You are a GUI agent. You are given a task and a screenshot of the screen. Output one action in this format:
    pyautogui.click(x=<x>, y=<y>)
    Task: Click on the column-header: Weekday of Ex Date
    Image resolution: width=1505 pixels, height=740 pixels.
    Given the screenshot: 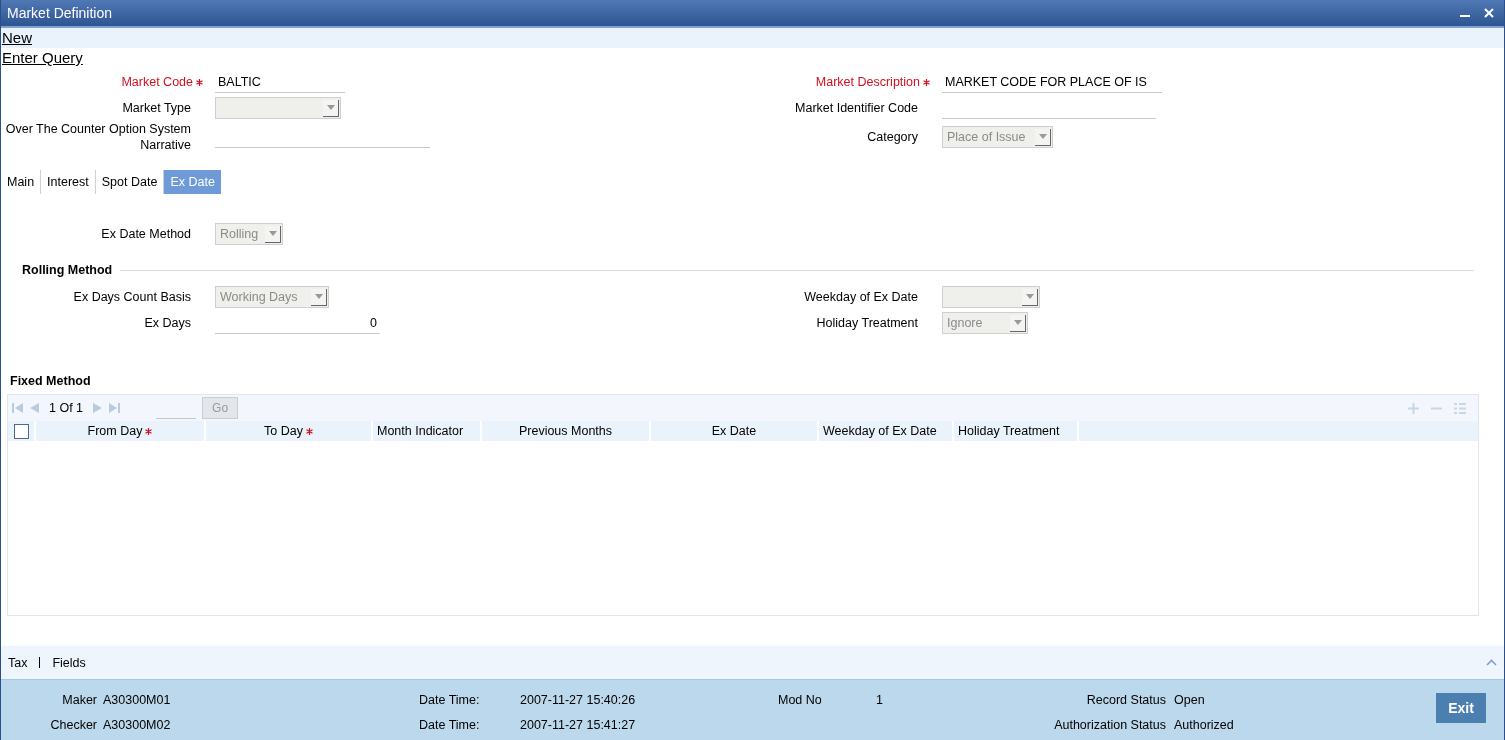 What is the action you would take?
    pyautogui.click(x=880, y=431)
    